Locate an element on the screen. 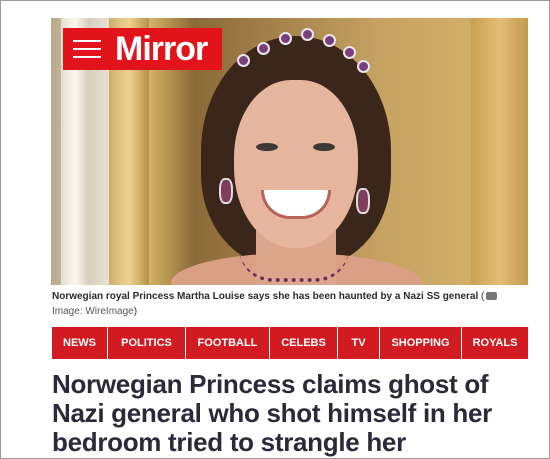 Image resolution: width=550 pixels, height=459 pixels. face-shape is located at coordinates (296, 164).